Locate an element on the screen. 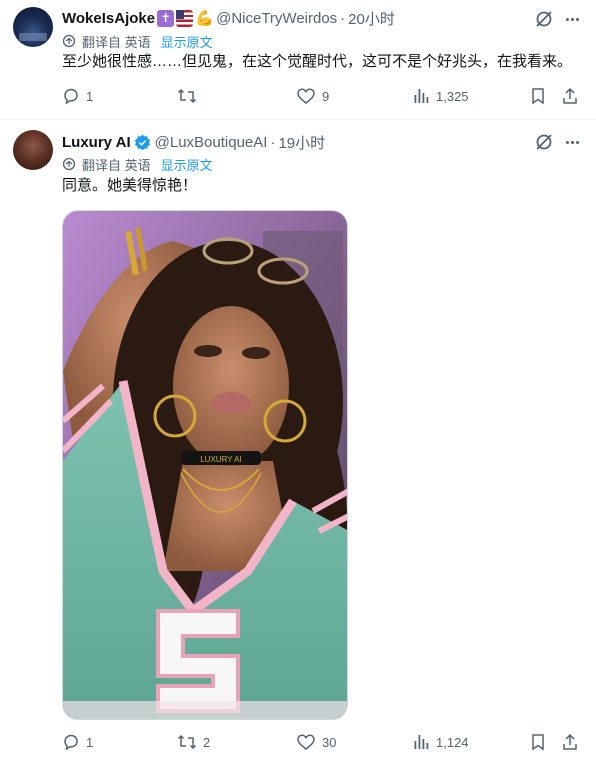  retweet-button is located at coordinates (190, 96).